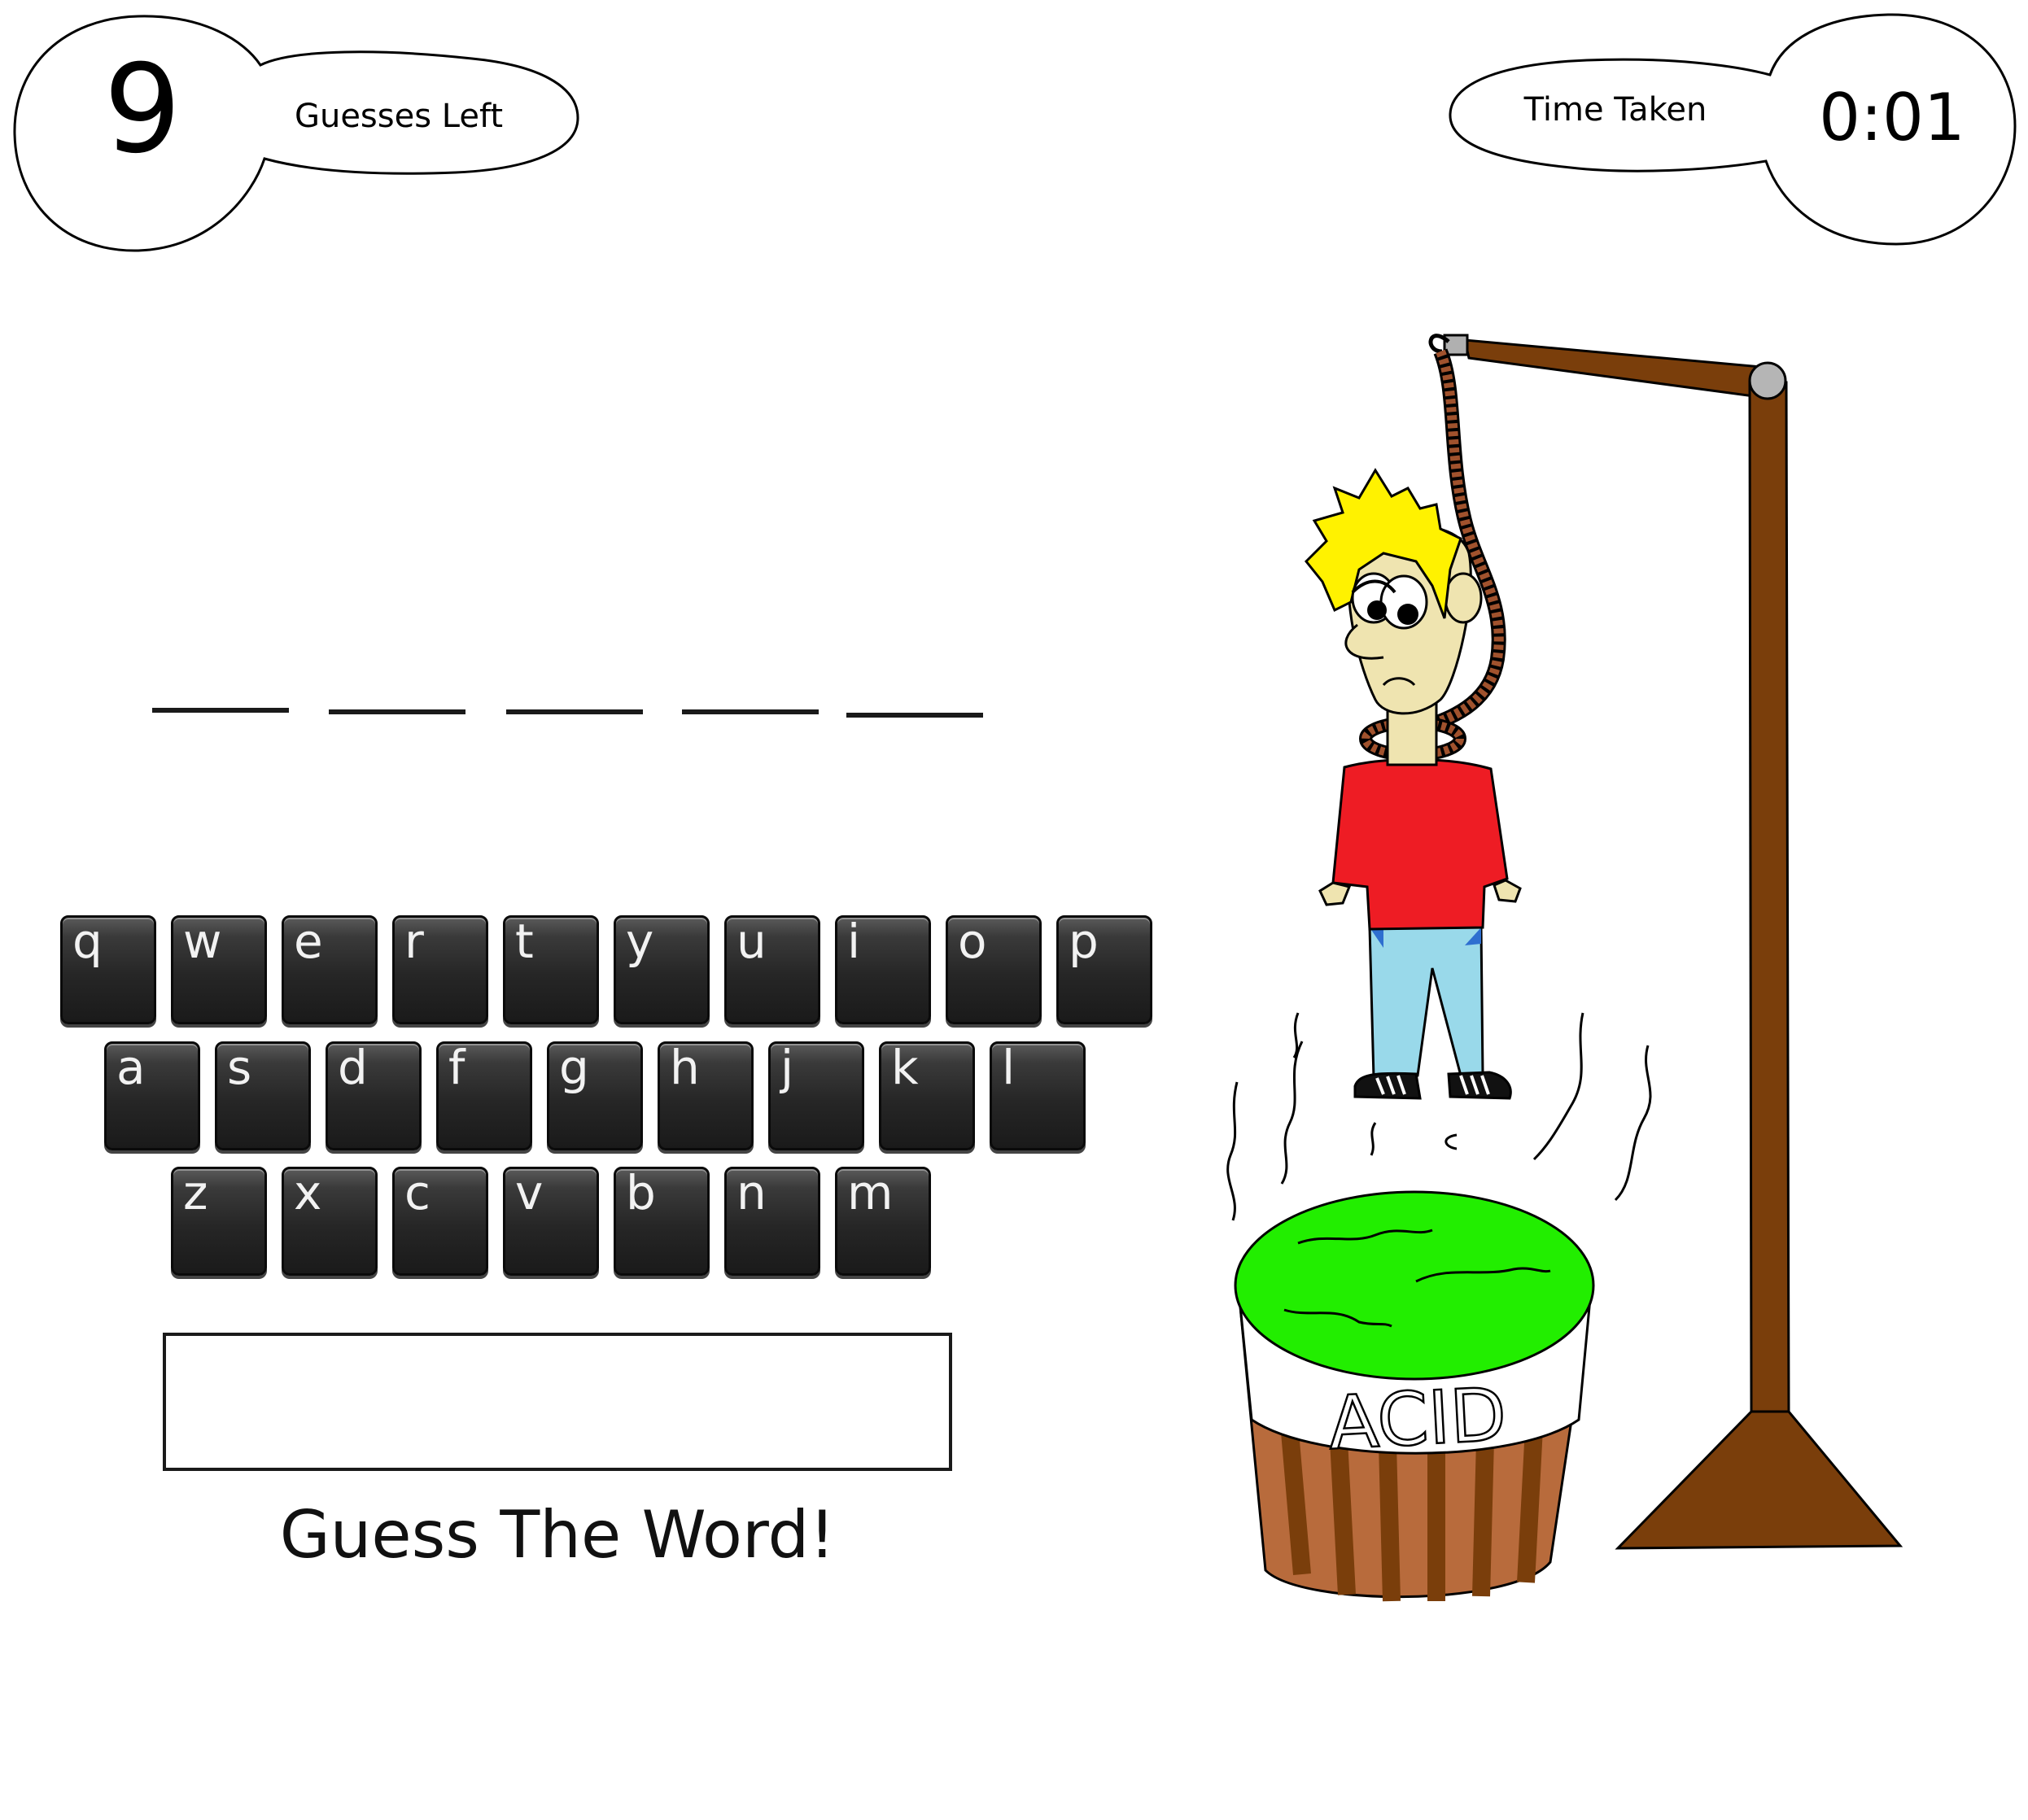 This screenshot has height=1820, width=2028. Describe the element at coordinates (558, 1535) in the screenshot. I see `guess-the-word-title: Guess The Word!` at that location.